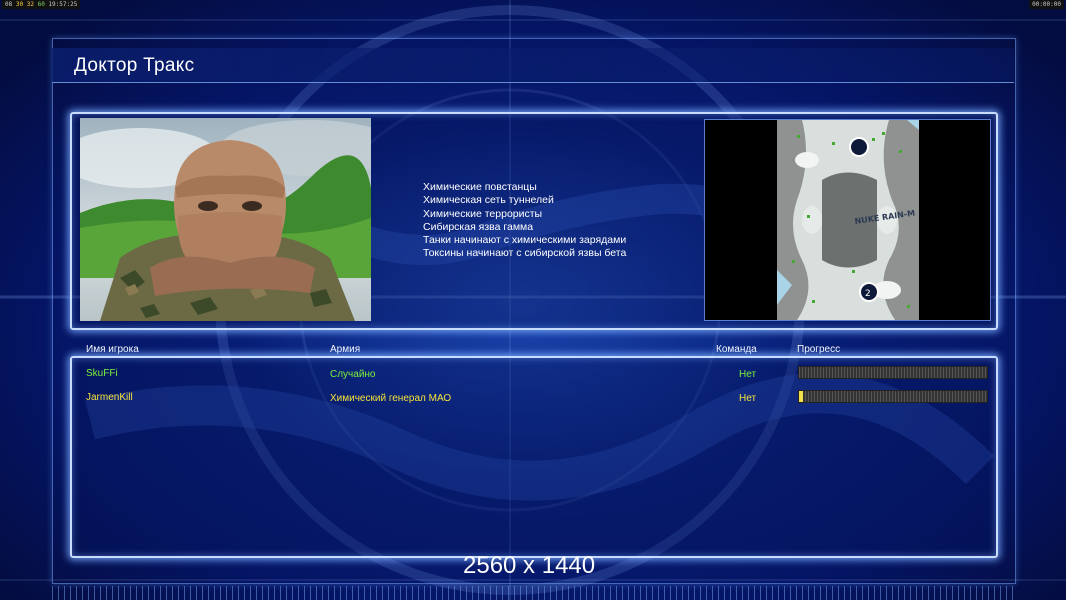 The height and width of the screenshot is (600, 1066). What do you see at coordinates (478, 226) in the screenshot?
I see `info-line: Сибирская язва гамма` at bounding box center [478, 226].